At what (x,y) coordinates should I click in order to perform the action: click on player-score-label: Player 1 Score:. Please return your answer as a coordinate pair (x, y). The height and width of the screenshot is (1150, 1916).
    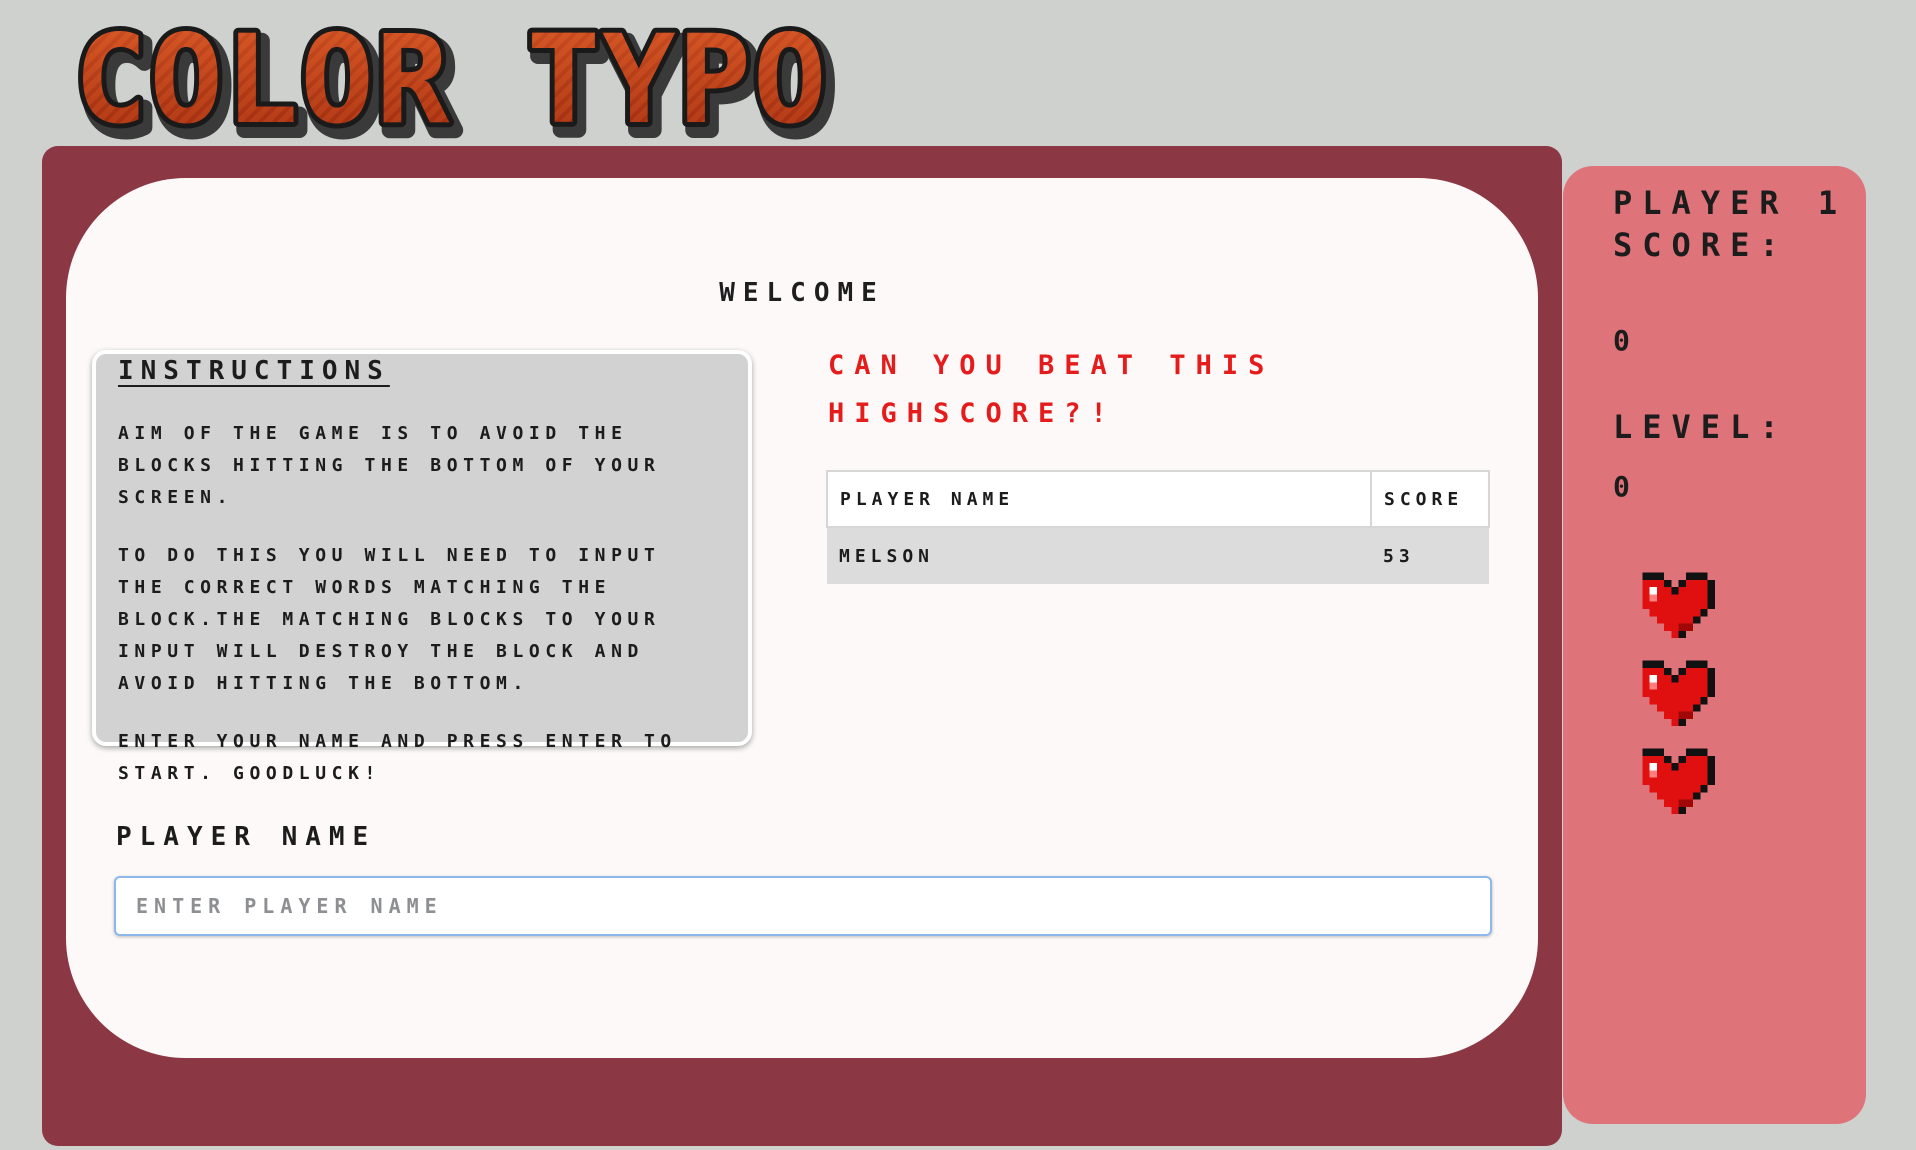
    Looking at the image, I should click on (1730, 224).